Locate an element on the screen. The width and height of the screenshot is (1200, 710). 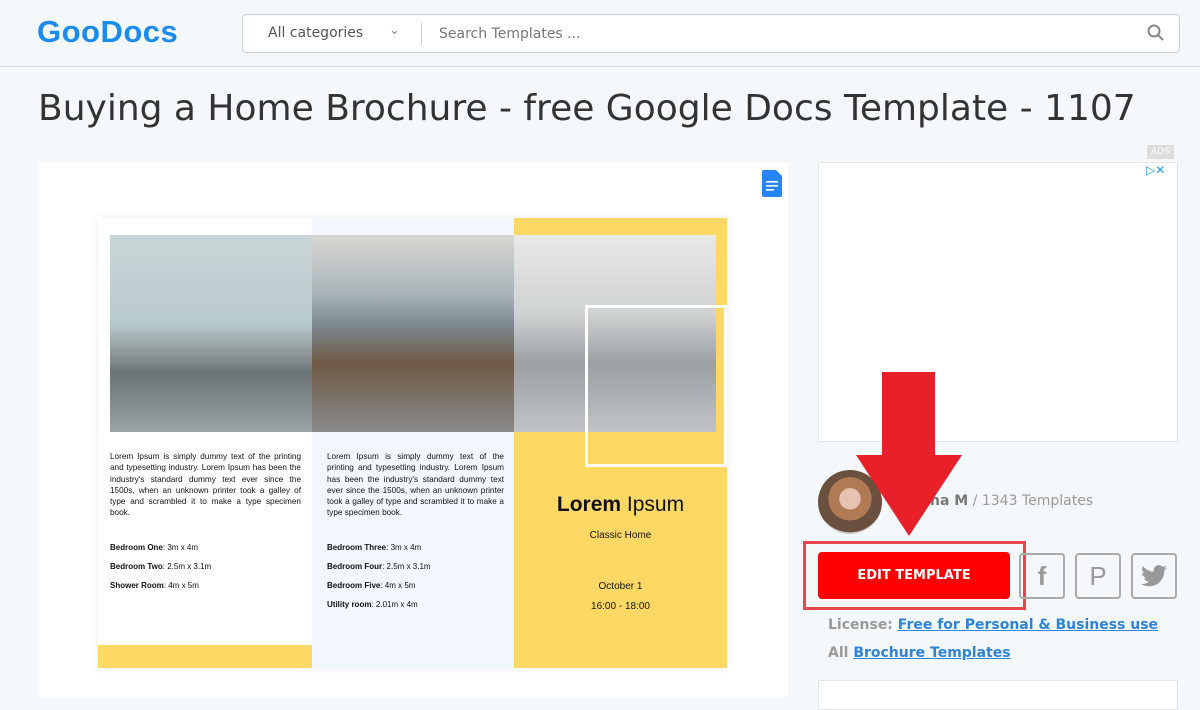
red-arrow-annotation is located at coordinates (909, 454).